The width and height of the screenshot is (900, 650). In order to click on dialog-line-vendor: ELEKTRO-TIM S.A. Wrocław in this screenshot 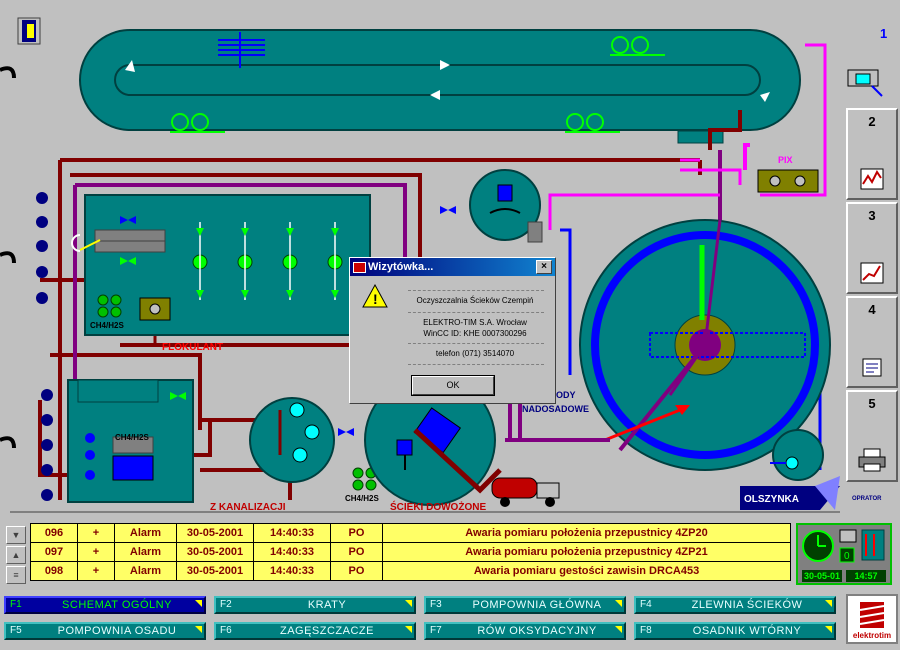, I will do `click(475, 322)`.